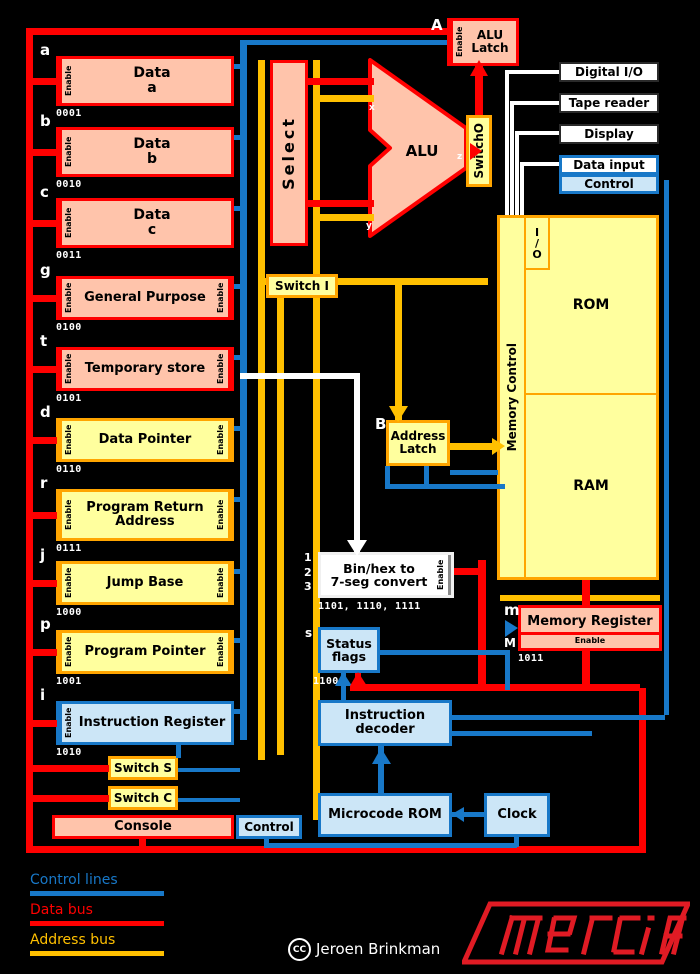 The image size is (700, 974). Describe the element at coordinates (299, 949) in the screenshot. I see `cc-icon: CC` at that location.